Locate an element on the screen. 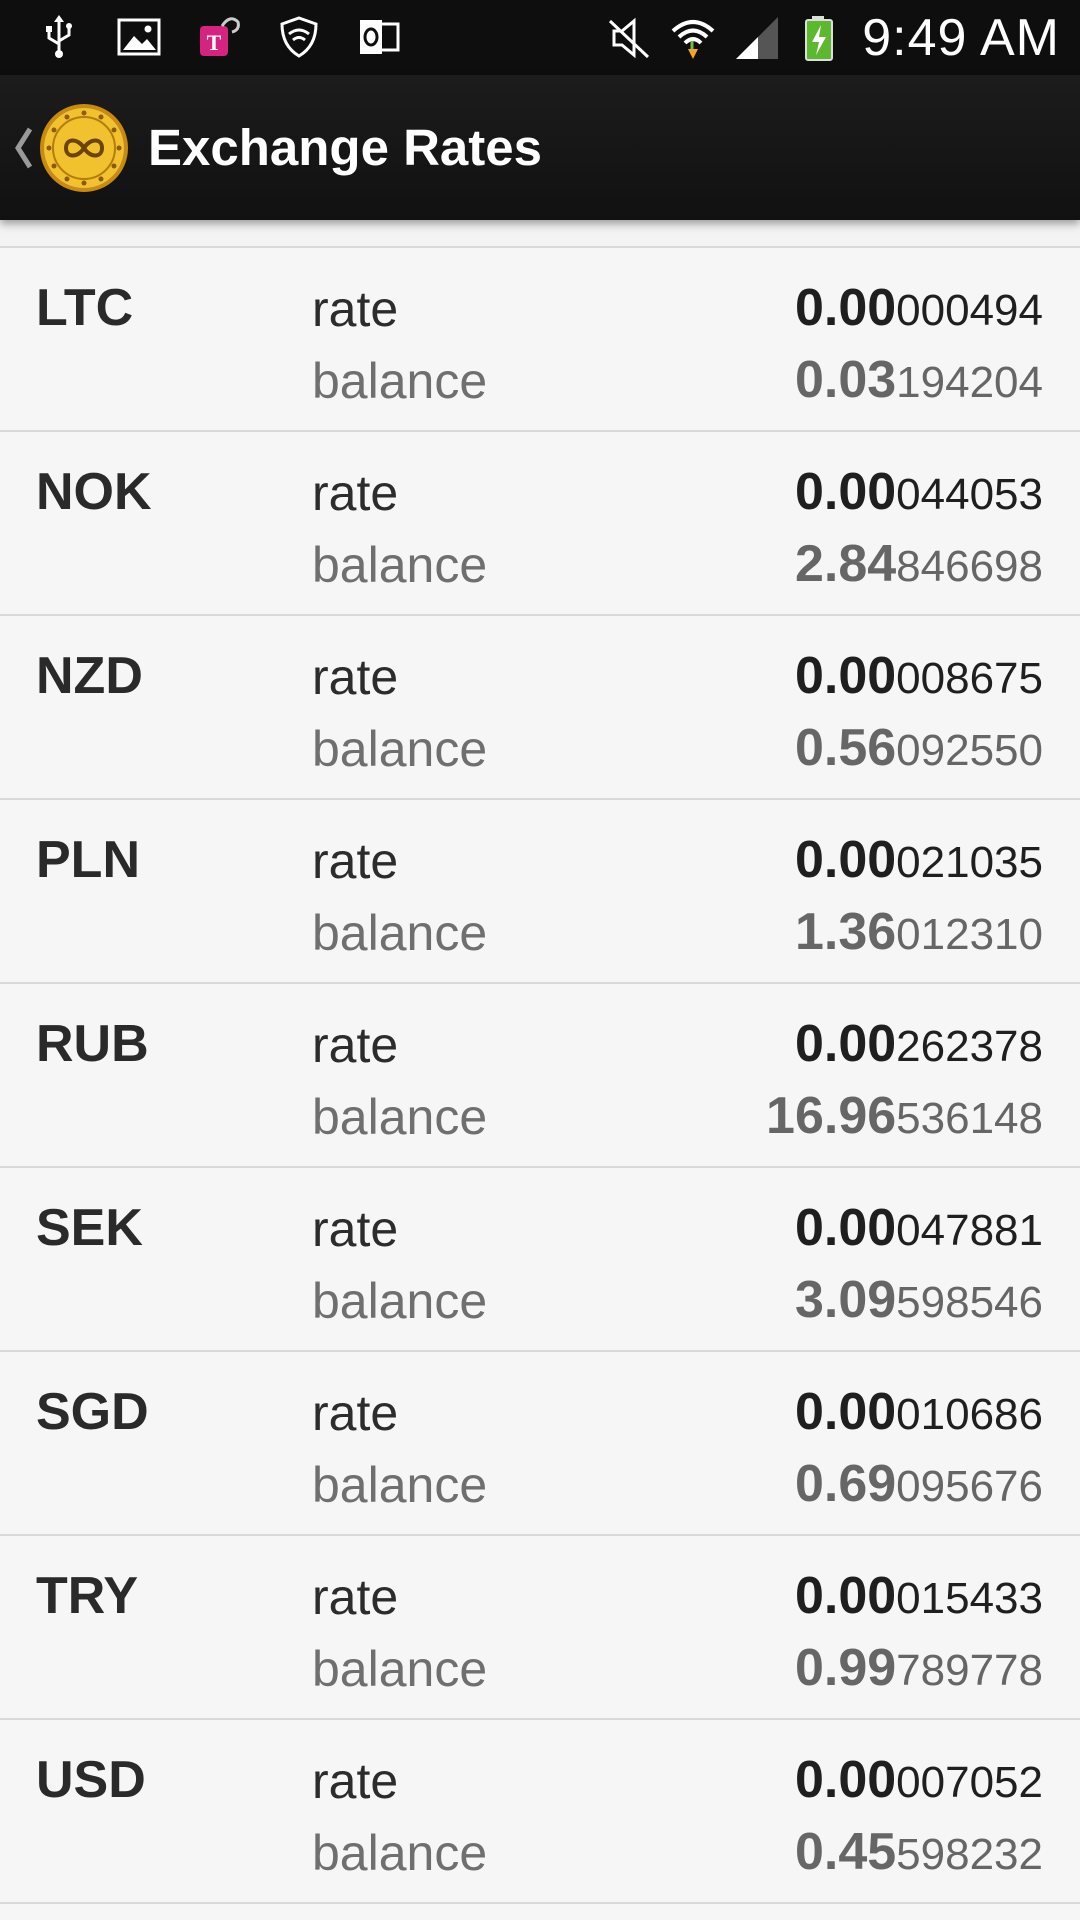  rate-value: 0.00015433 is located at coordinates (919, 1596).